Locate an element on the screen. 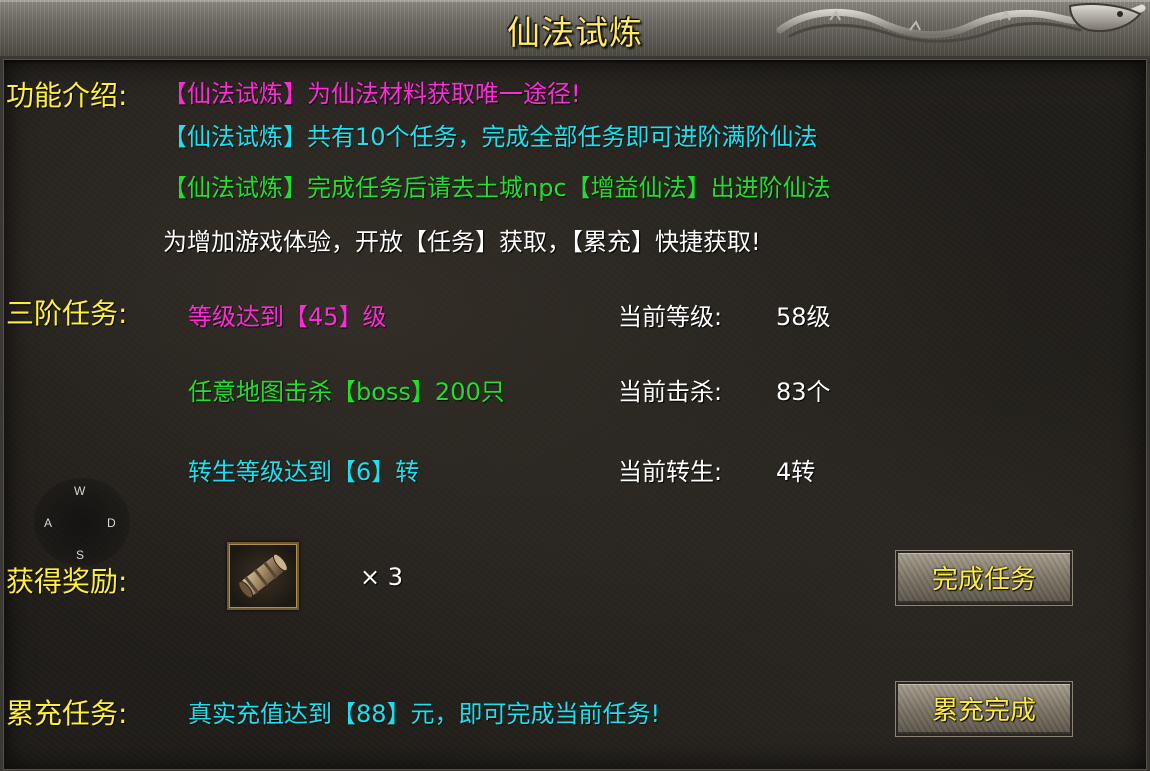  dragon-ornament-icon is located at coordinates (961, 23).